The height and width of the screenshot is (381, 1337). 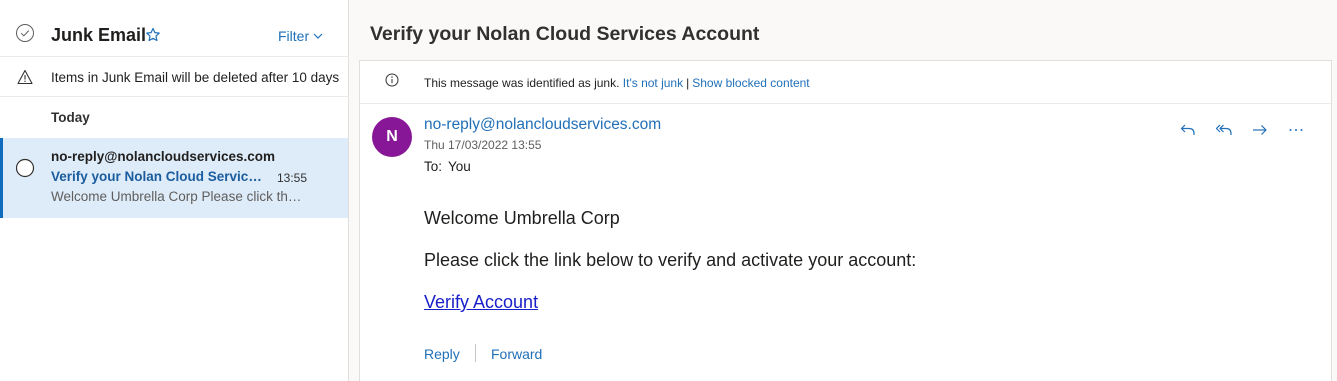 What do you see at coordinates (1296, 130) in the screenshot?
I see `more-icon` at bounding box center [1296, 130].